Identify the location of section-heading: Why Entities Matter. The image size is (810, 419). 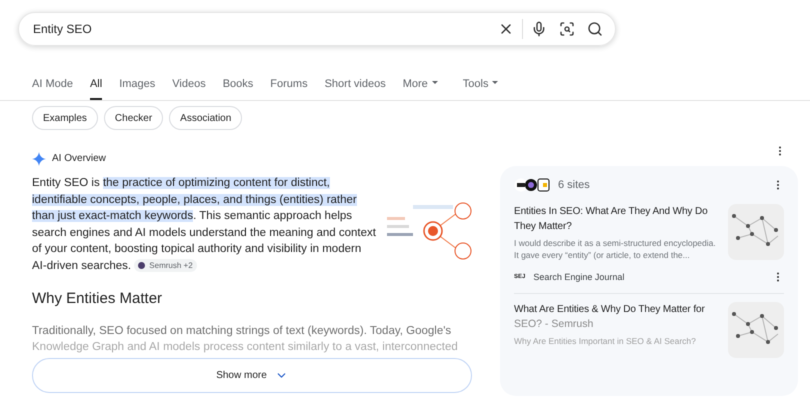
(98, 299).